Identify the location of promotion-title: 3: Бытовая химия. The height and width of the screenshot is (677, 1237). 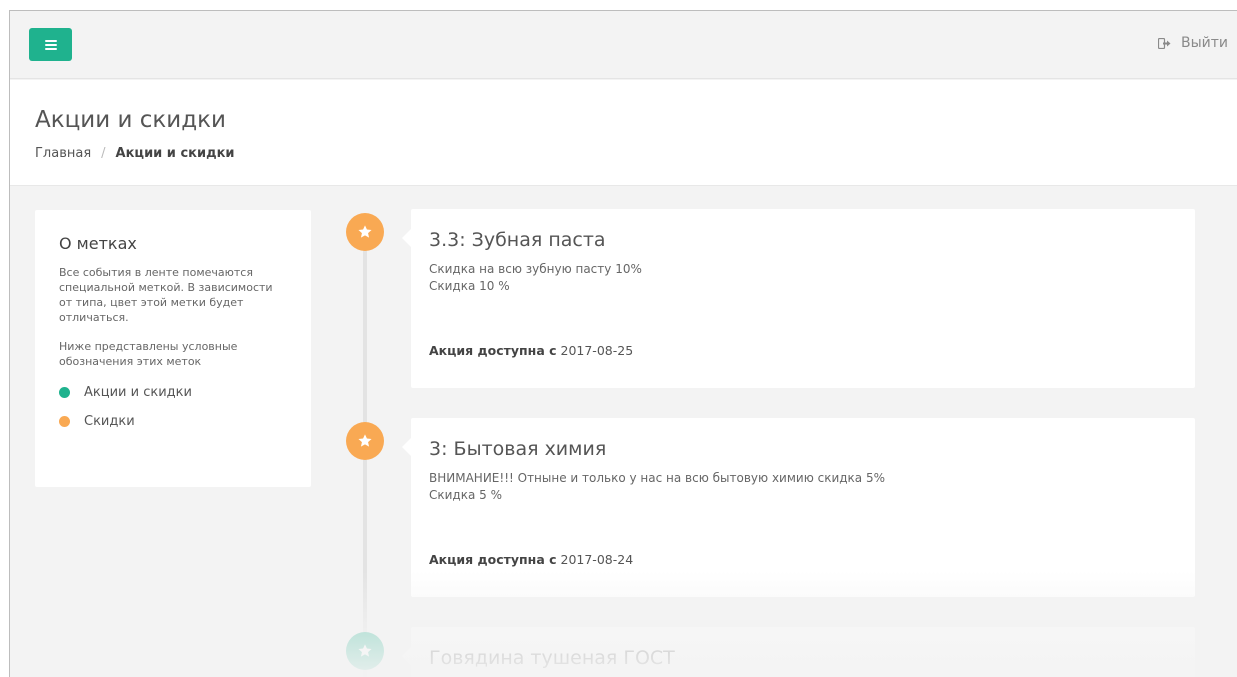
(518, 449).